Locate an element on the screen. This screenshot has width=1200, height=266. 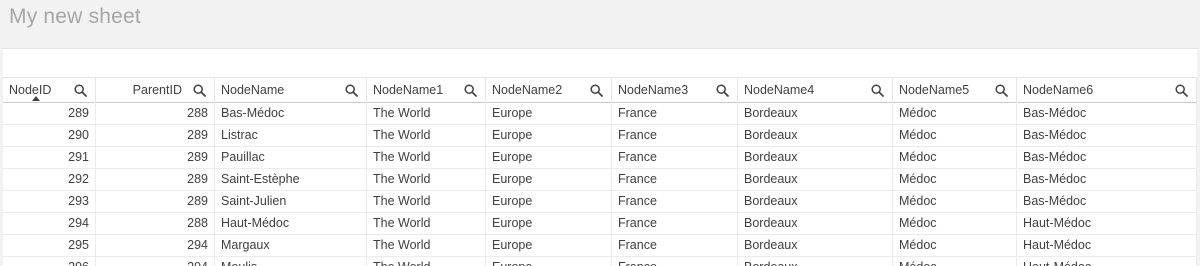
column-header-label: NodeID is located at coordinates (30, 90).